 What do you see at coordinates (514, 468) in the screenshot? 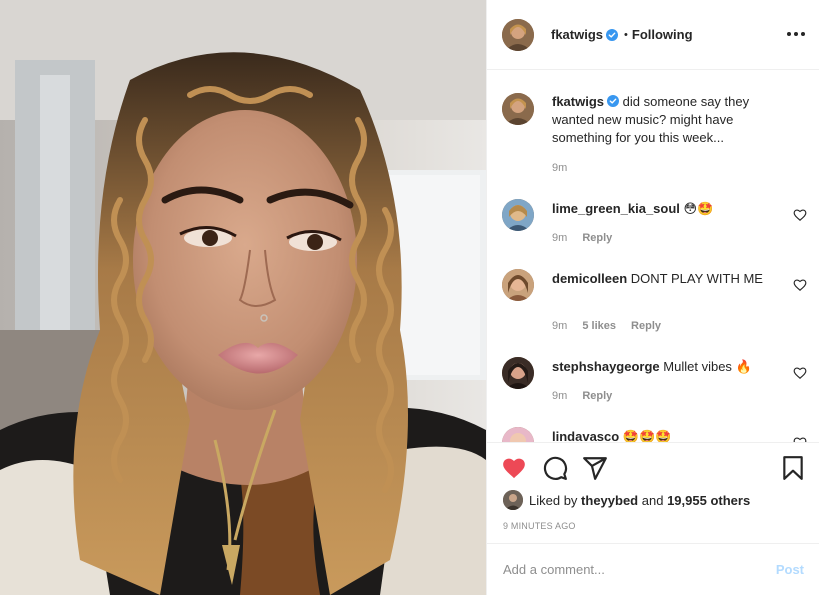
I see `heart-filled-icon` at bounding box center [514, 468].